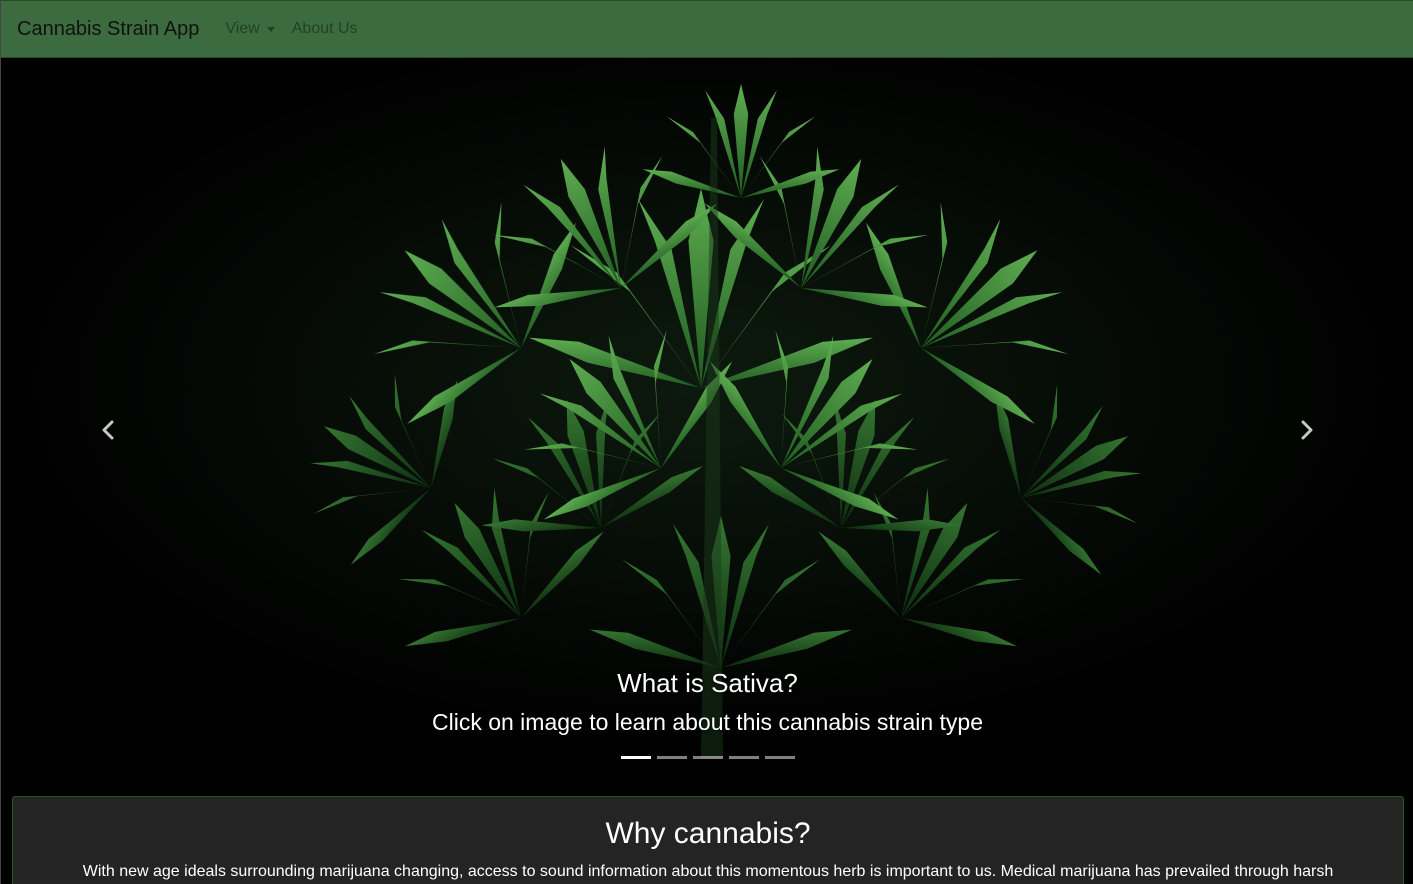 The image size is (1413, 884). I want to click on carousel-next-button, so click(1307, 430).